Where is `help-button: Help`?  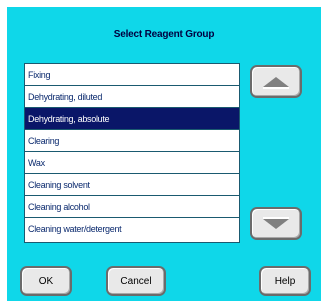 help-button: Help is located at coordinates (285, 281).